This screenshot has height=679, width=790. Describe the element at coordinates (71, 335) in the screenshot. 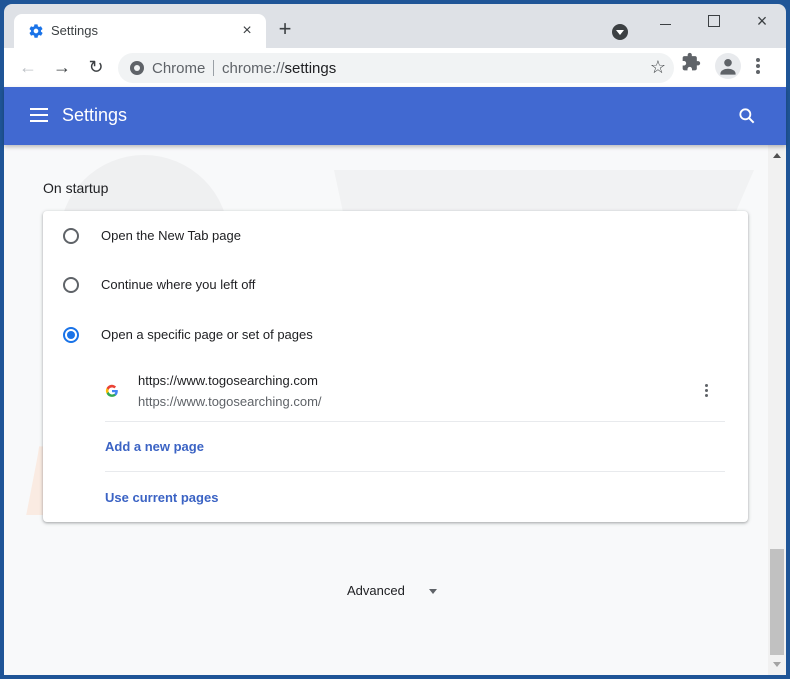

I see `radio-button-checked` at that location.